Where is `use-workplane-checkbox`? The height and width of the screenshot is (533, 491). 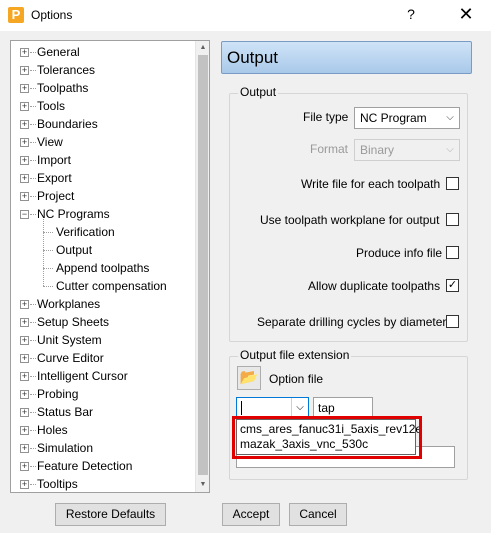
use-workplane-checkbox is located at coordinates (452, 219).